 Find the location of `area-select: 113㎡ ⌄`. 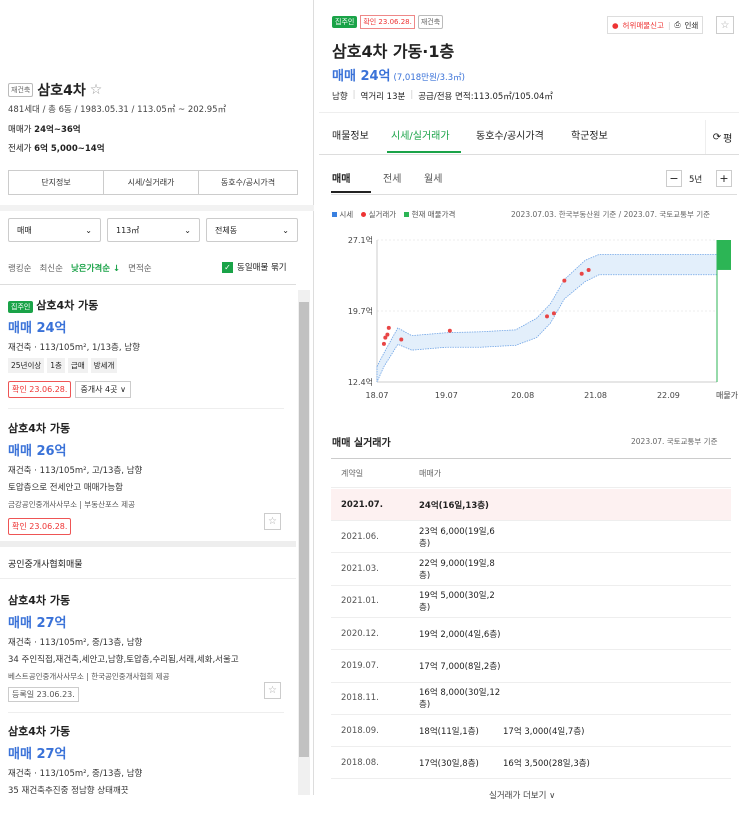

area-select: 113㎡ ⌄ is located at coordinates (153, 230).